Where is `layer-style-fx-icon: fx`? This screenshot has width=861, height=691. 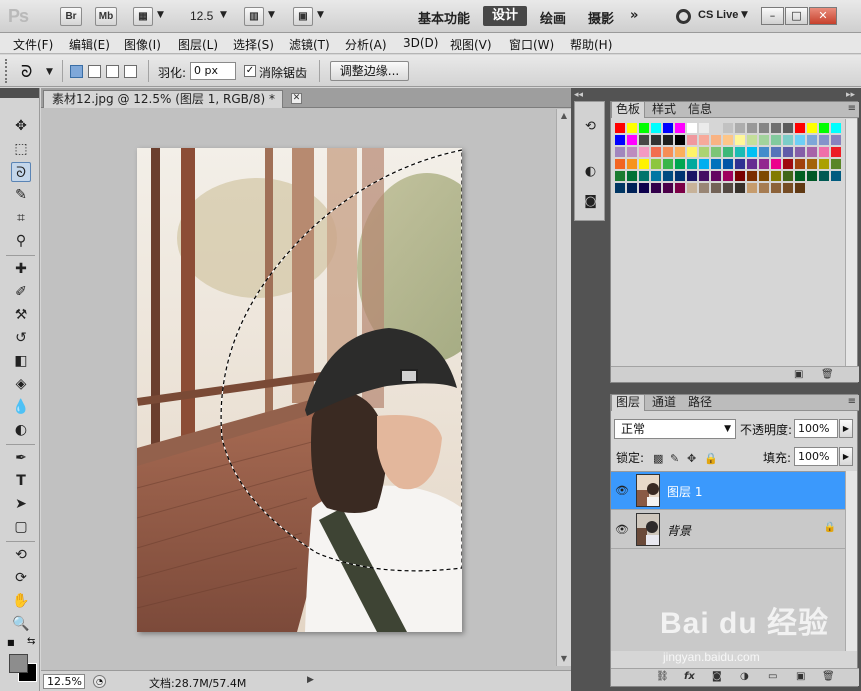 layer-style-fx-icon: fx is located at coordinates (689, 676).